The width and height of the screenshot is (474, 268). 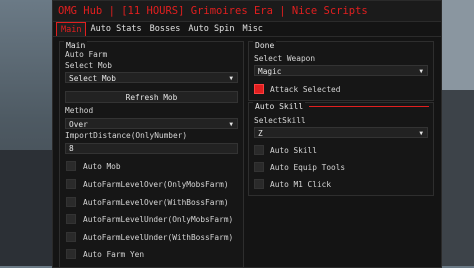 I want to click on autofarm-over-withboss-checkbox, so click(x=71, y=202).